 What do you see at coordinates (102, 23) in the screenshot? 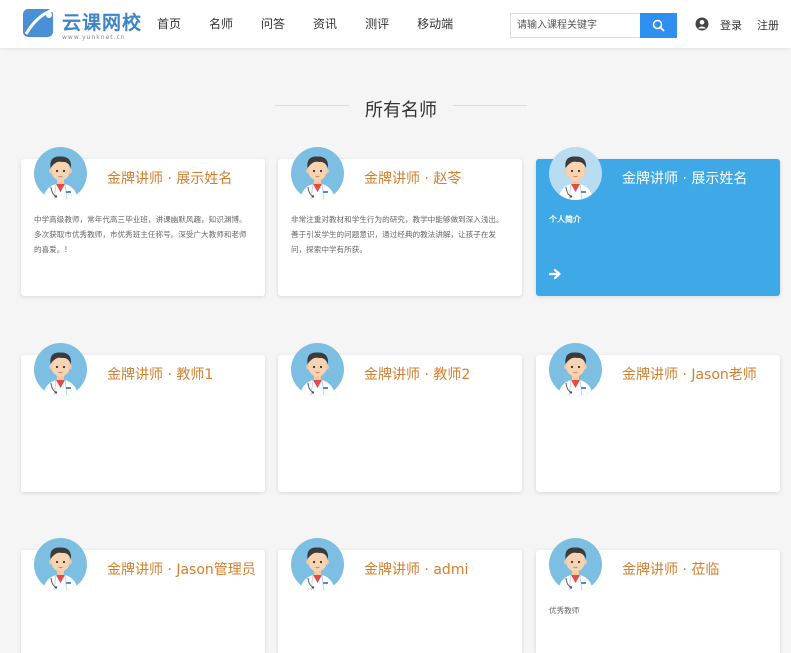
I see `logo-text: 云课网校` at bounding box center [102, 23].